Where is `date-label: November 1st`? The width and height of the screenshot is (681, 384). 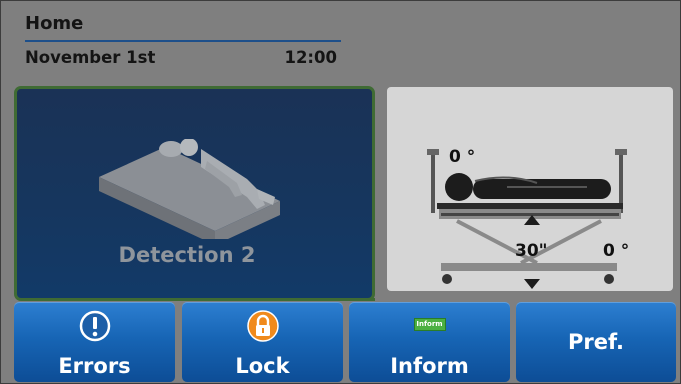 date-label: November 1st is located at coordinates (90, 57).